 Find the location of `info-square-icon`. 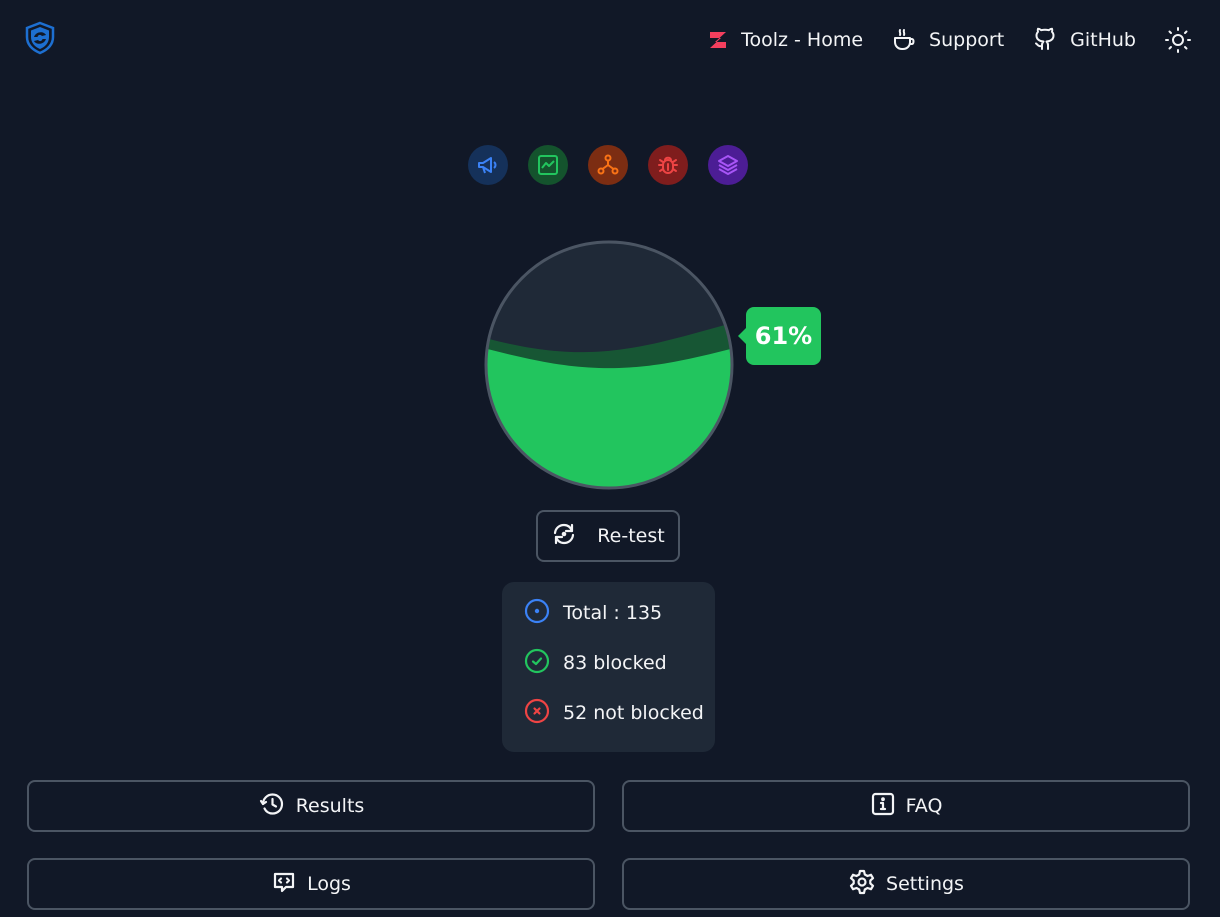

info-square-icon is located at coordinates (883, 806).